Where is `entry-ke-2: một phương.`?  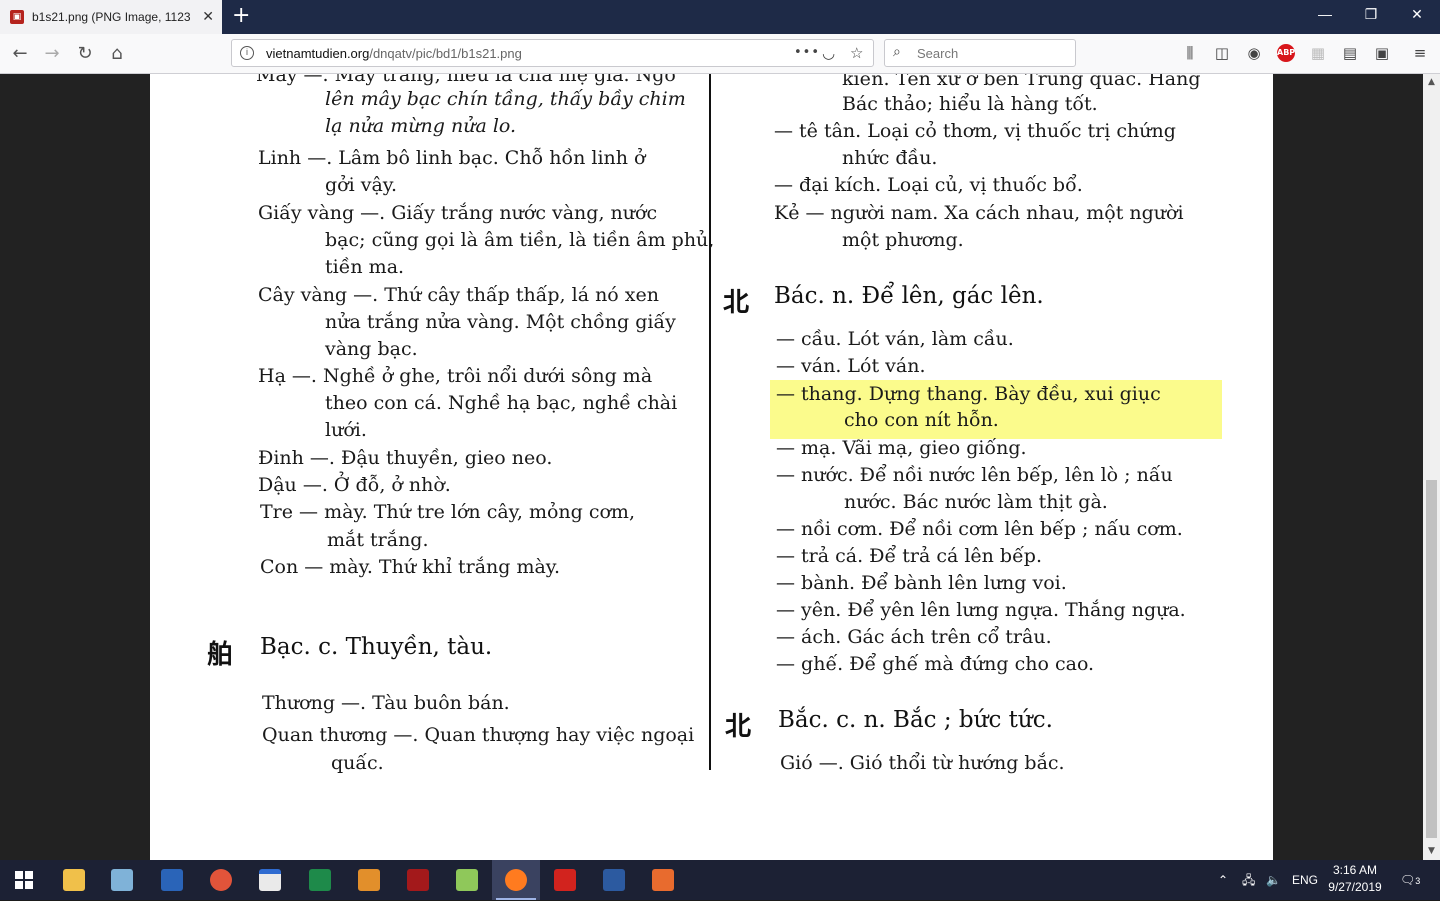 entry-ke-2: một phương. is located at coordinates (903, 240).